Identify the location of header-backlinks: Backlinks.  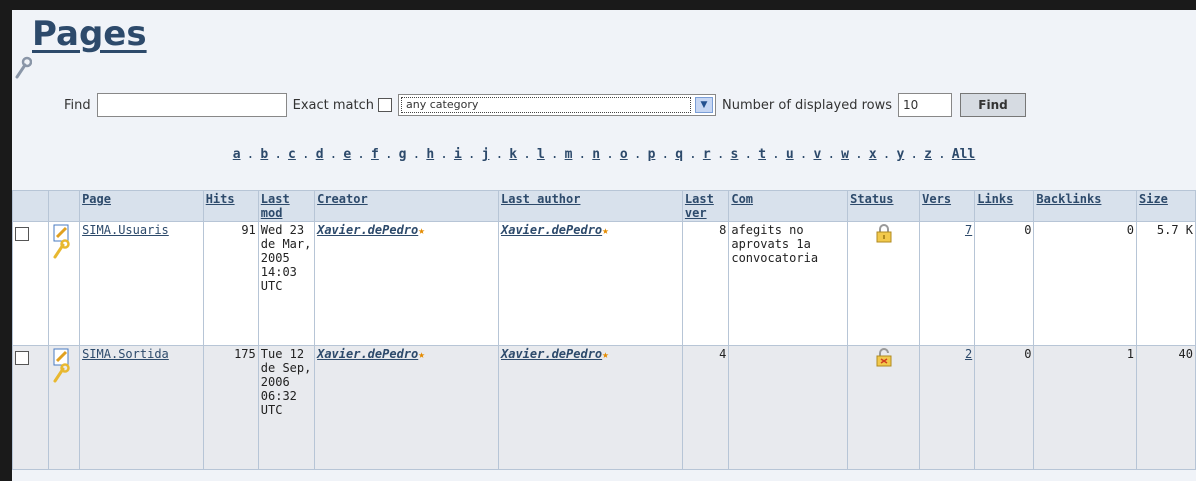
(1085, 206).